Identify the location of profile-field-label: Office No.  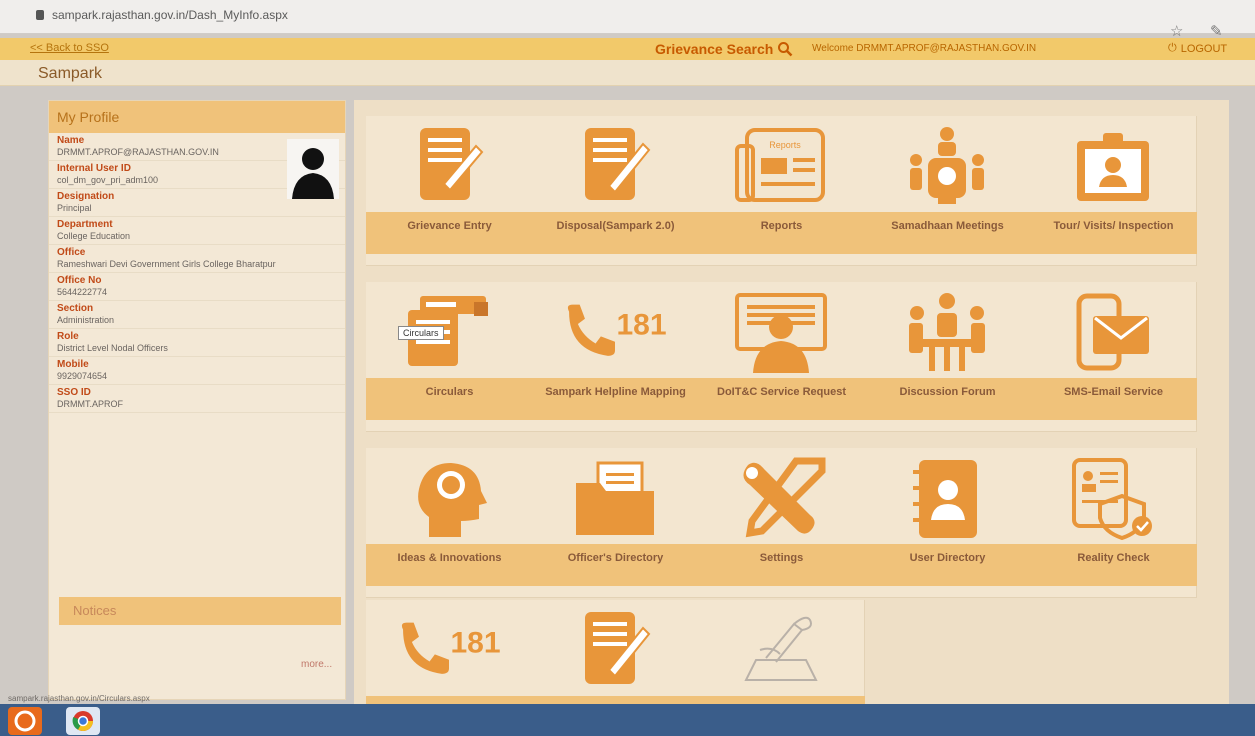
(79, 280).